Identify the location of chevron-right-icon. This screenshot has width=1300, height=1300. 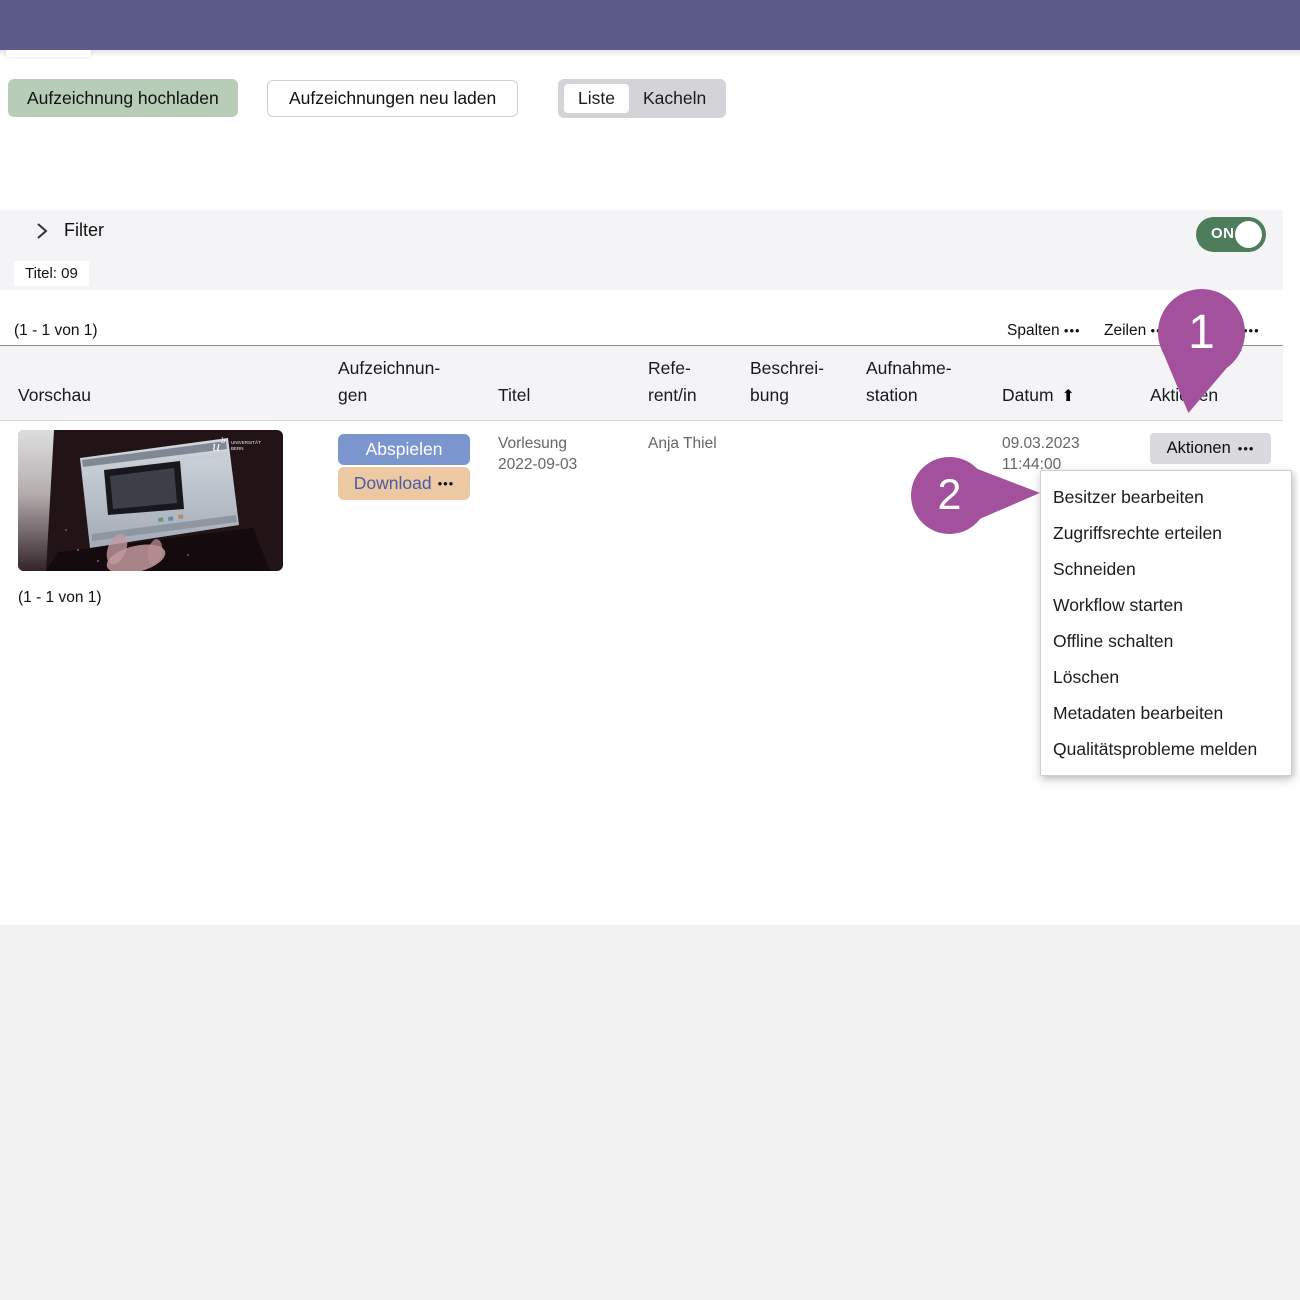
(42, 230).